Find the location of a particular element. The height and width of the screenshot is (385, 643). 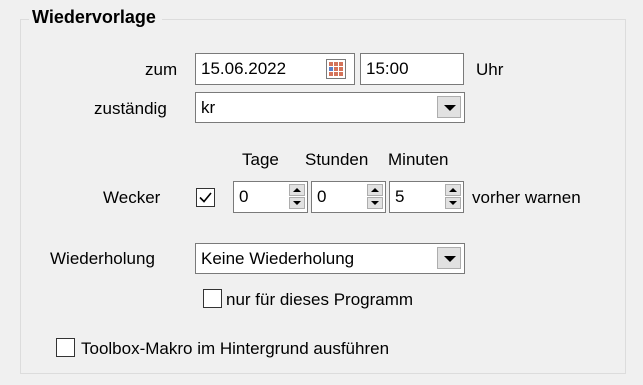

responsible-label: zuständig is located at coordinates (130, 108).